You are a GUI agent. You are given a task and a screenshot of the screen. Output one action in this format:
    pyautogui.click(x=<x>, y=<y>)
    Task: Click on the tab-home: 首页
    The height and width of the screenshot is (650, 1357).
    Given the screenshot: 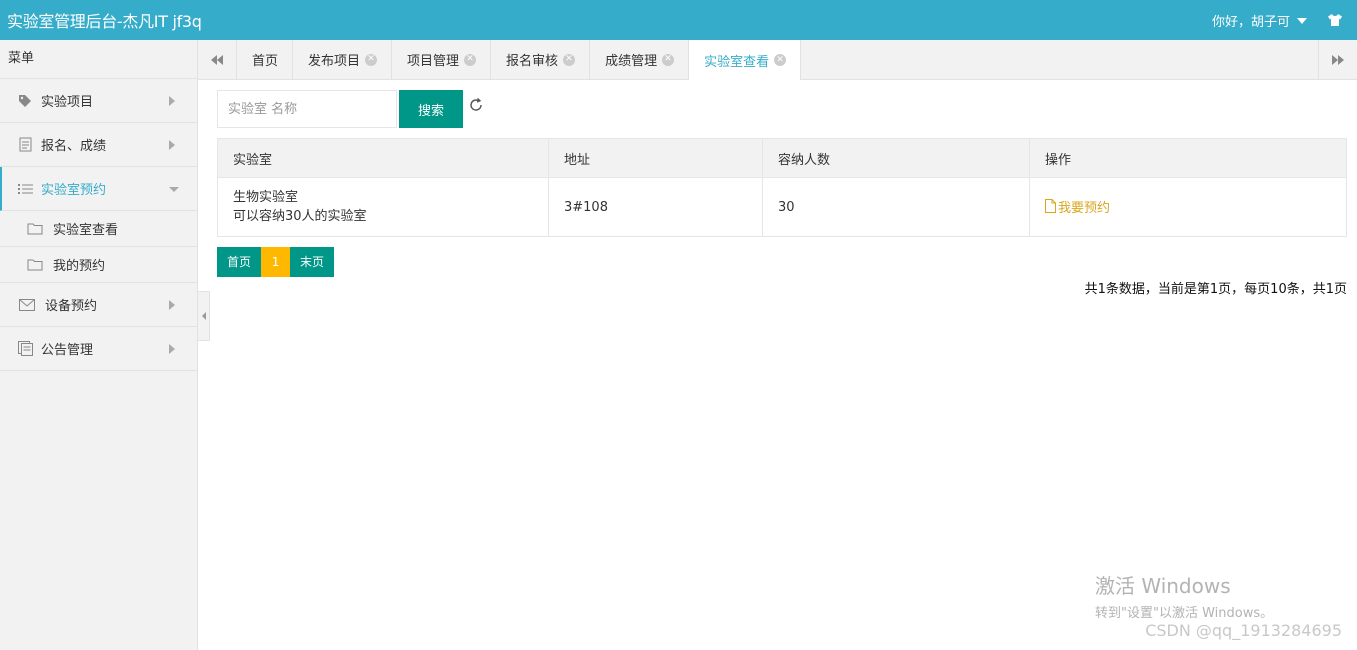 What is the action you would take?
    pyautogui.click(x=265, y=59)
    